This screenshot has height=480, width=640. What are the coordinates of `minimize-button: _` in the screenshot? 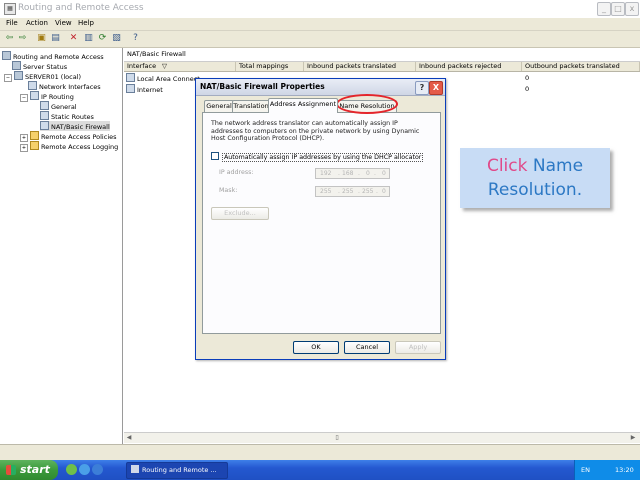 It's located at (604, 9).